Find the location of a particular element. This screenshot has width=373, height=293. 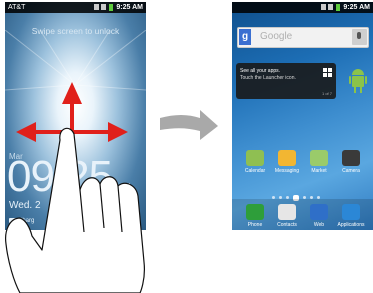

camera-icon is located at coordinates (351, 158).